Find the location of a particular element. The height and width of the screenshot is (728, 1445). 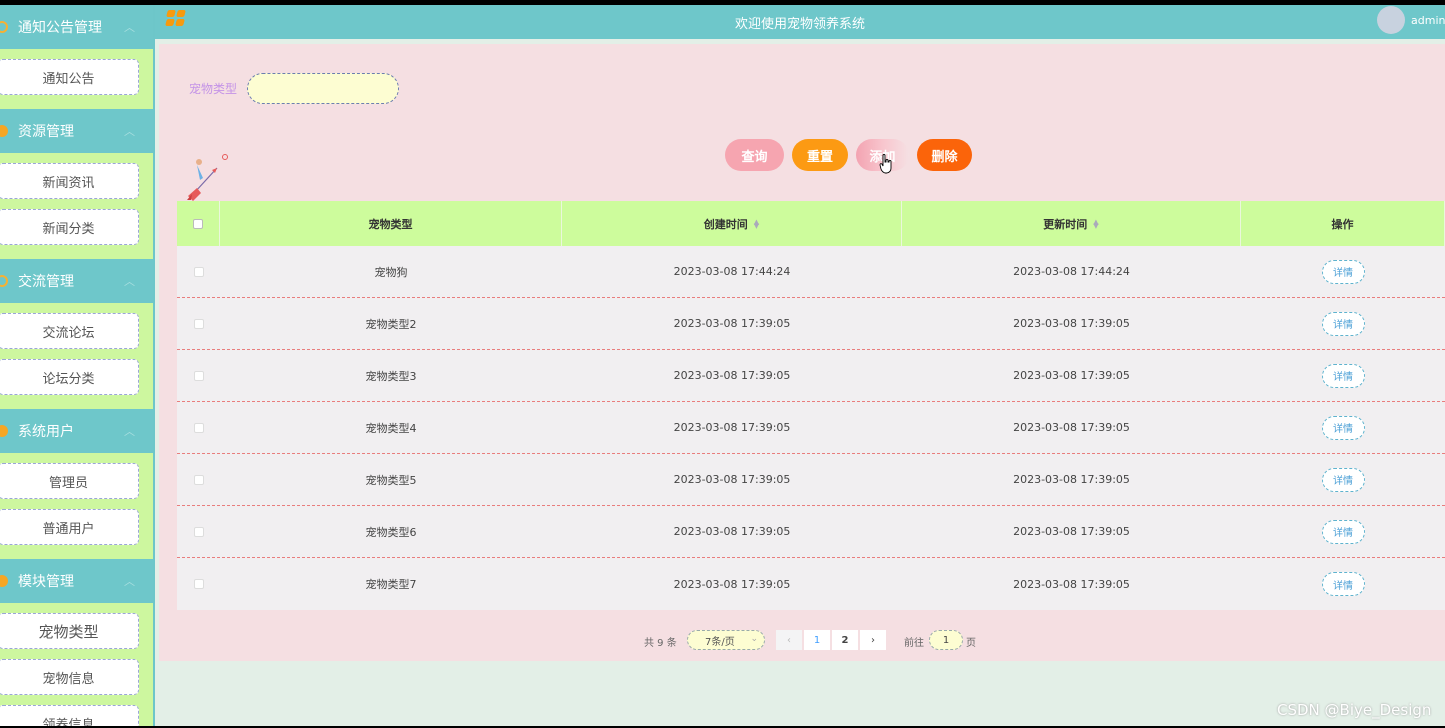

menu-header-users: 系统用户 ︿ is located at coordinates (76, 431).